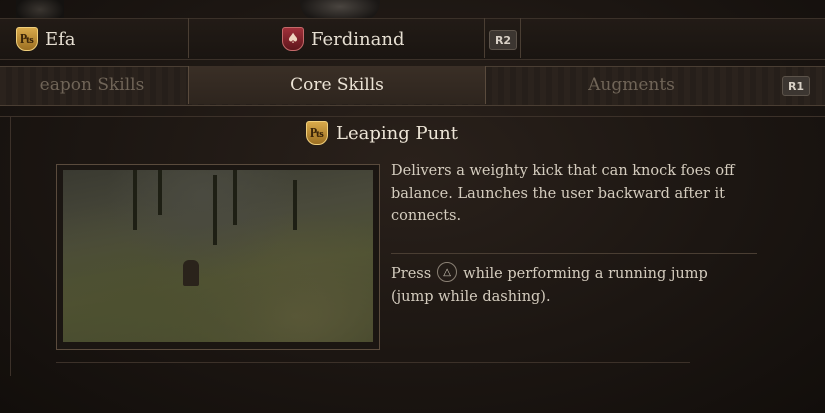 Image resolution: width=825 pixels, height=413 pixels. Describe the element at coordinates (317, 133) in the screenshot. I see `skill-crest-icon: ₧` at that location.